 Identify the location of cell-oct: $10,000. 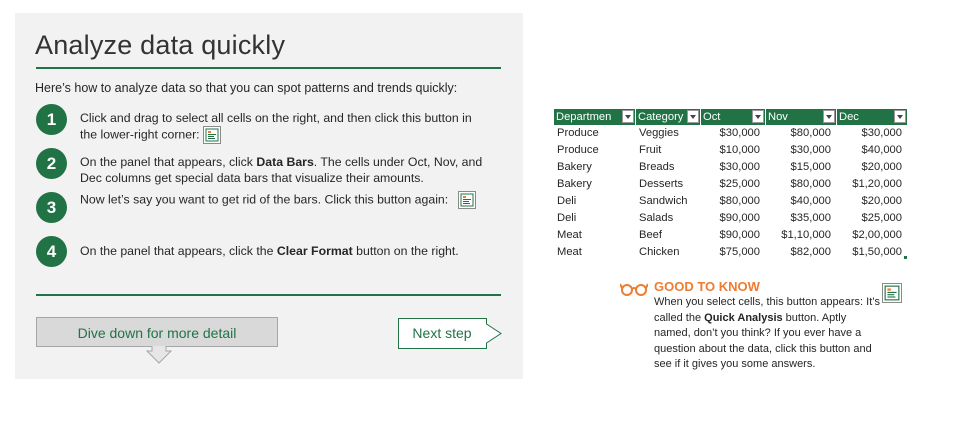
(730, 150).